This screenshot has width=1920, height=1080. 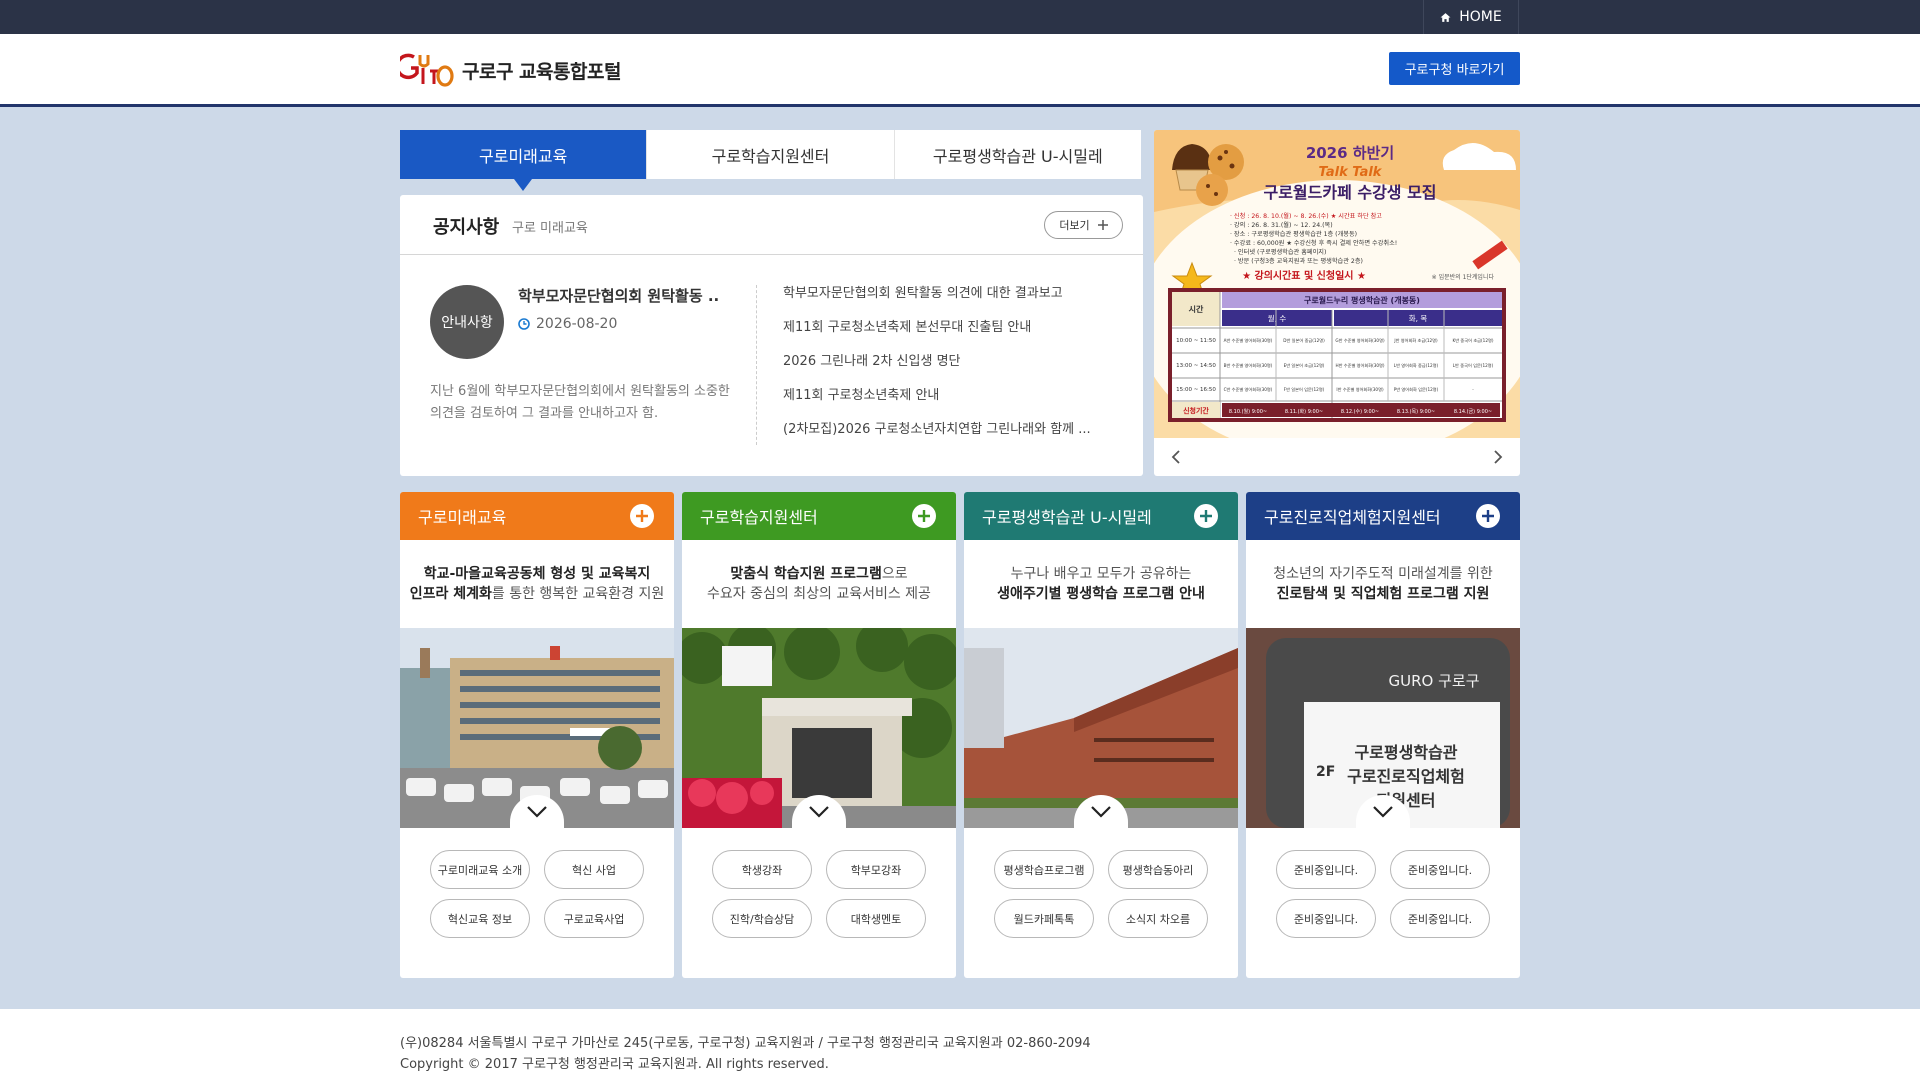 I want to click on card-description: 맞춤식 학습지원 프로그램으로 수요자 중심의 최상의 교육서비스 제공, so click(x=819, y=584).